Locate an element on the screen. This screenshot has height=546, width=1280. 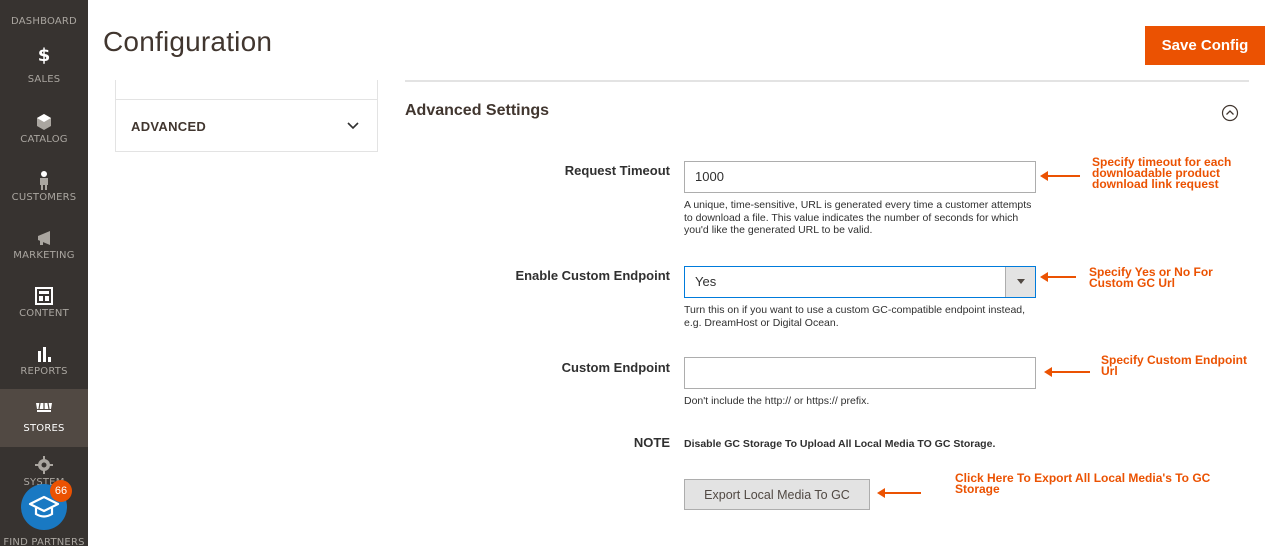
sidebar-item-label: DASHBOARD is located at coordinates (44, 21).